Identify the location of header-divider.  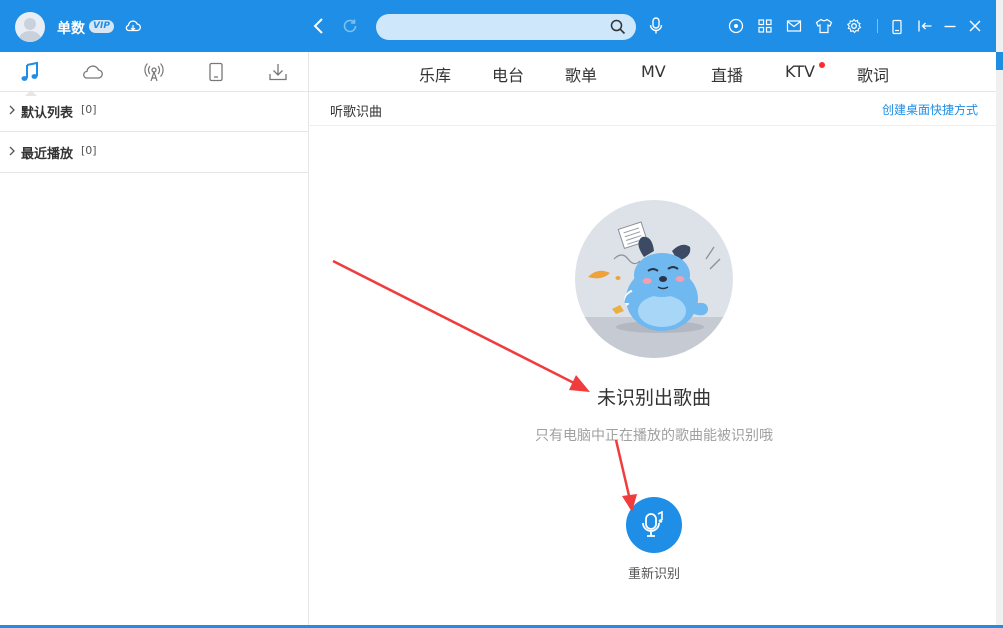
(877, 26).